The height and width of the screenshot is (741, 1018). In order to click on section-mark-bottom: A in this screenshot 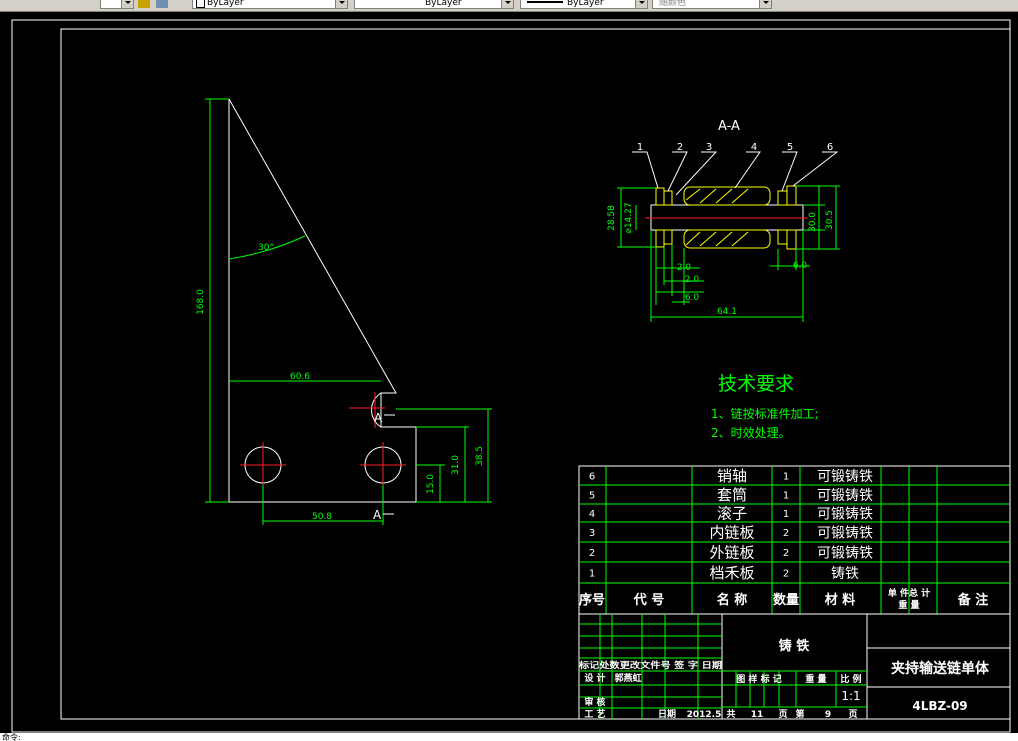, I will do `click(377, 515)`.